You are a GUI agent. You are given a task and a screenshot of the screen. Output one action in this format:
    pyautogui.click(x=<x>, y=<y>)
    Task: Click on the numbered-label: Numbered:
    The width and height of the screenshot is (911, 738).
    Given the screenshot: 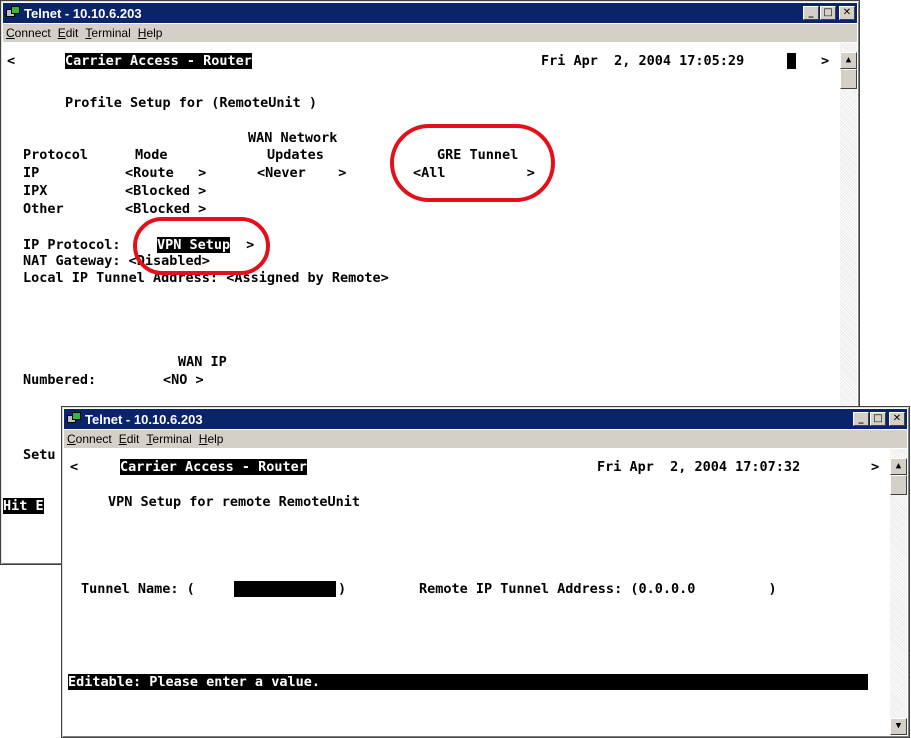 What is the action you would take?
    pyautogui.click(x=60, y=380)
    